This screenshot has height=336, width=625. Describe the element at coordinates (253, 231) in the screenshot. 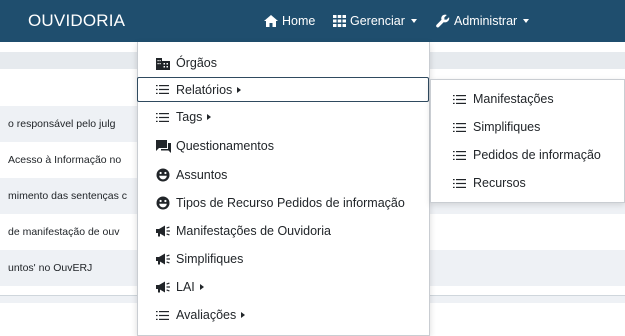

I see `menu-item-label: Manifestações de Ouvidoria` at that location.